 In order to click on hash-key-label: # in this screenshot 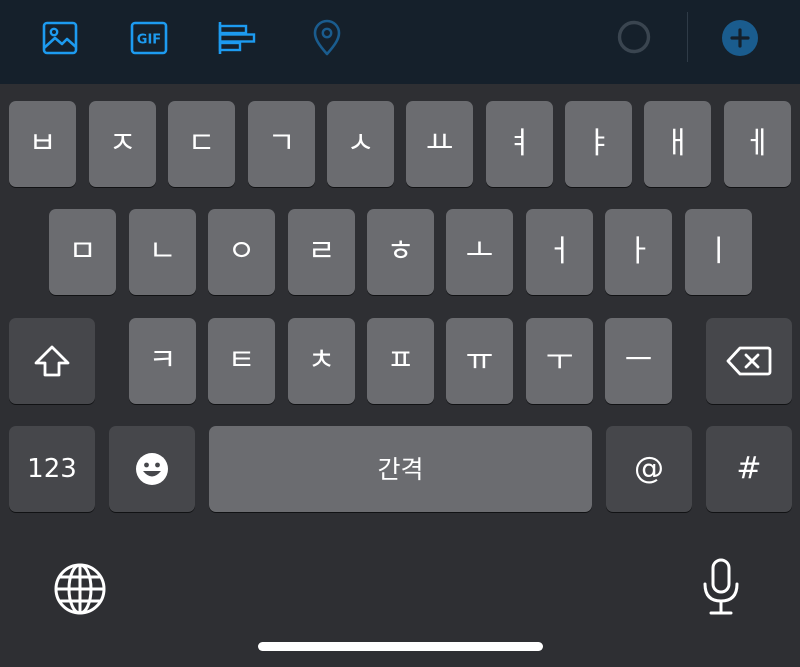, I will do `click(749, 468)`.